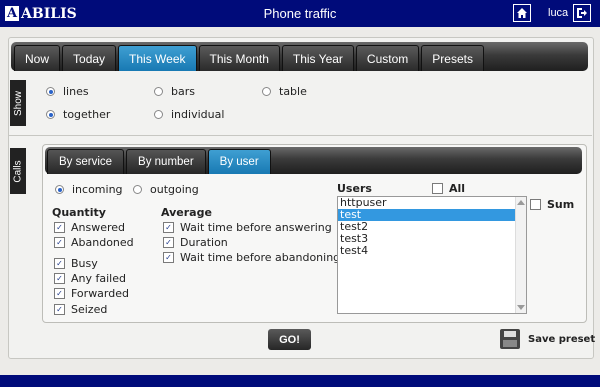 The width and height of the screenshot is (600, 387). Describe the element at coordinates (293, 91) in the screenshot. I see `option-label: table` at that location.